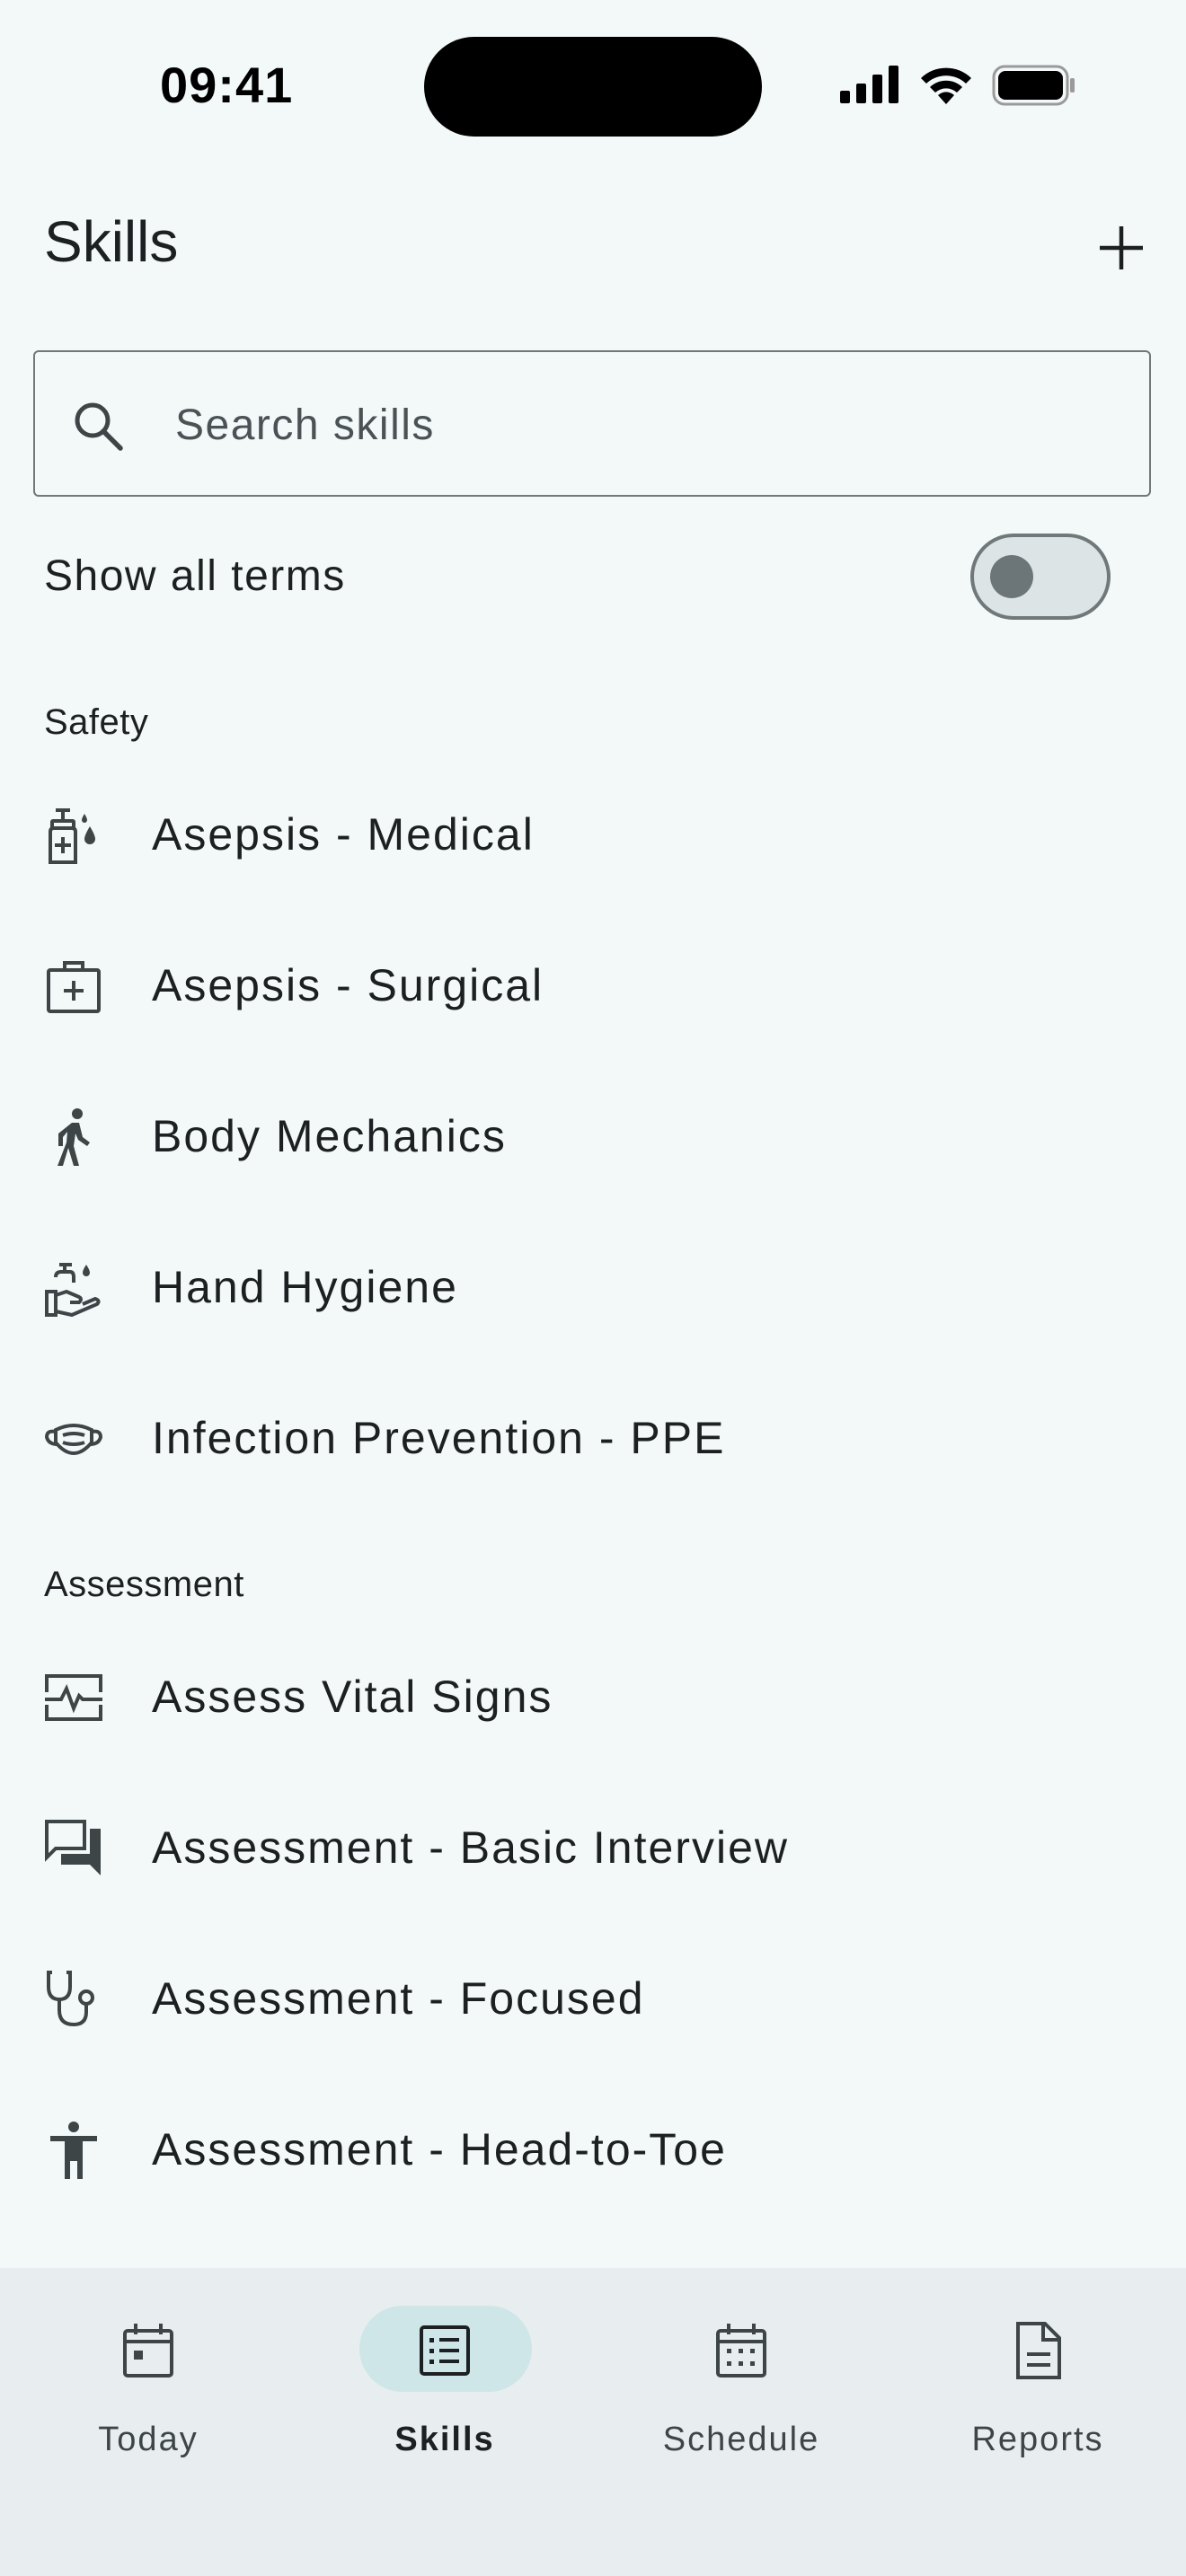 Image resolution: width=1186 pixels, height=2576 pixels. What do you see at coordinates (1037, 2439) in the screenshot?
I see `nav-label: Reports` at bounding box center [1037, 2439].